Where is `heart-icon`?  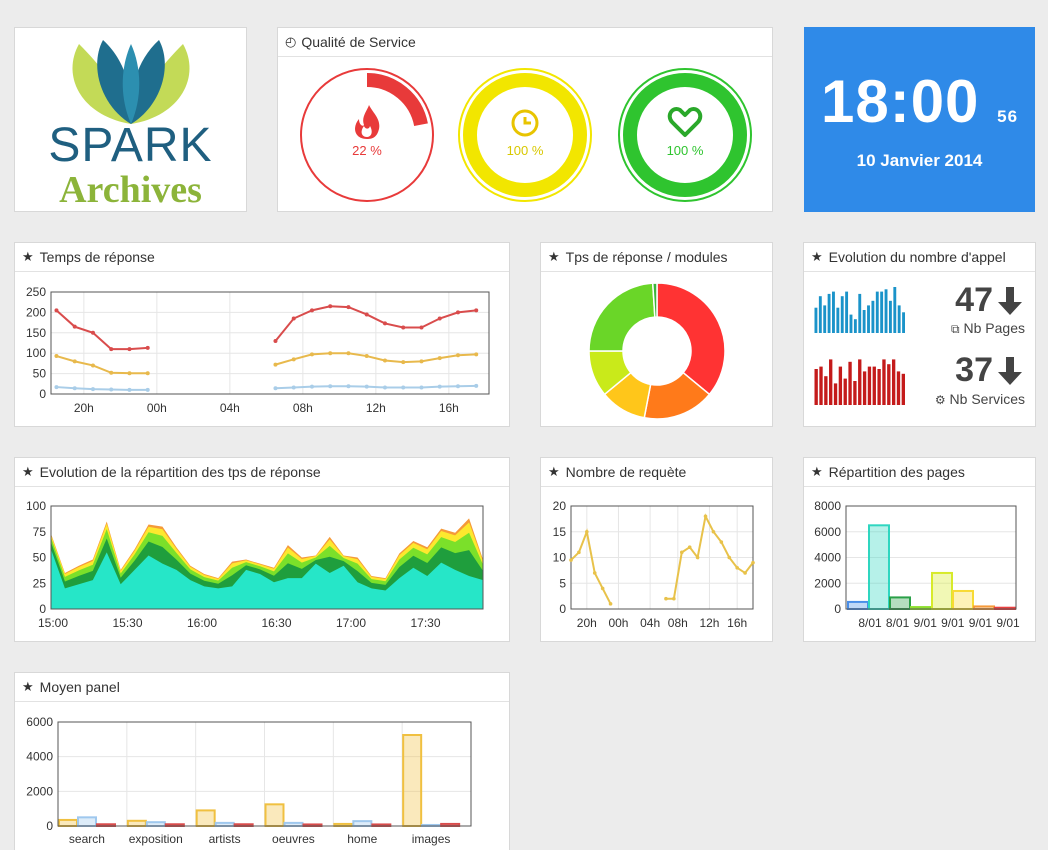 heart-icon is located at coordinates (685, 122).